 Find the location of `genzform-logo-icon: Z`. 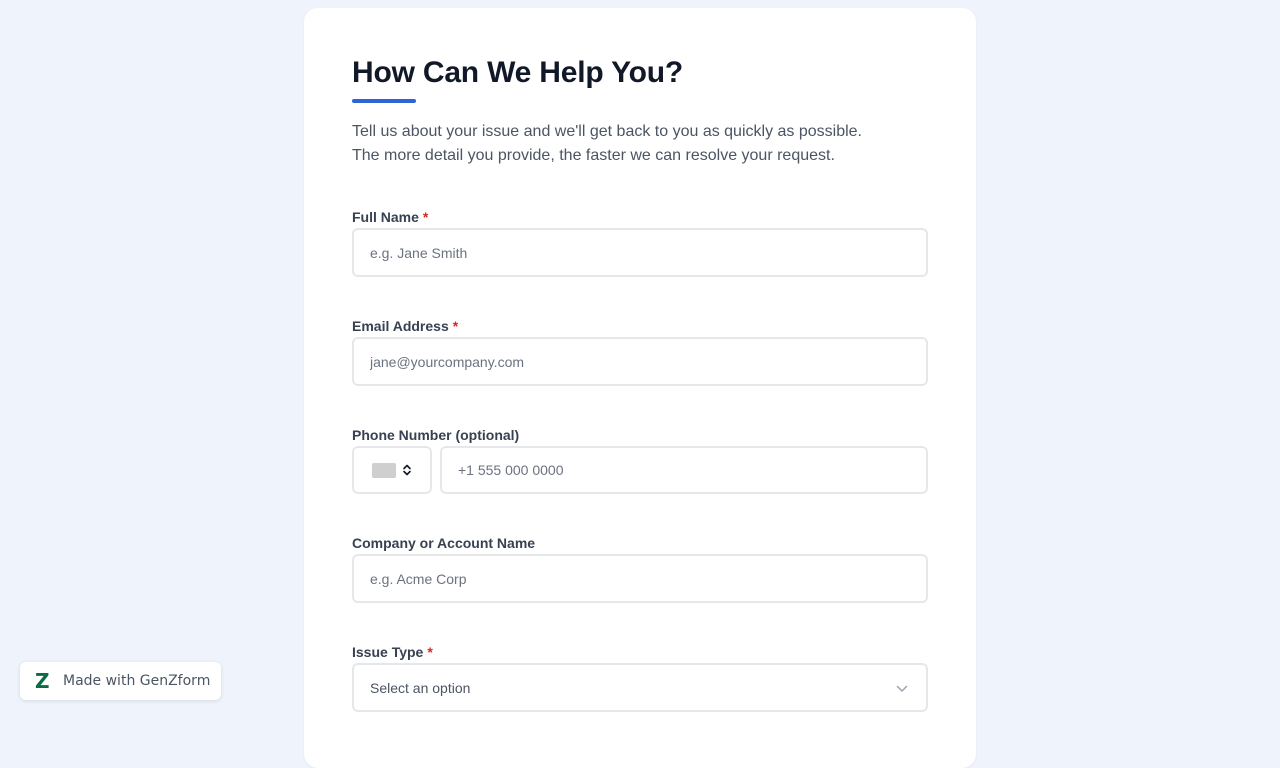

genzform-logo-icon: Z is located at coordinates (42, 681).